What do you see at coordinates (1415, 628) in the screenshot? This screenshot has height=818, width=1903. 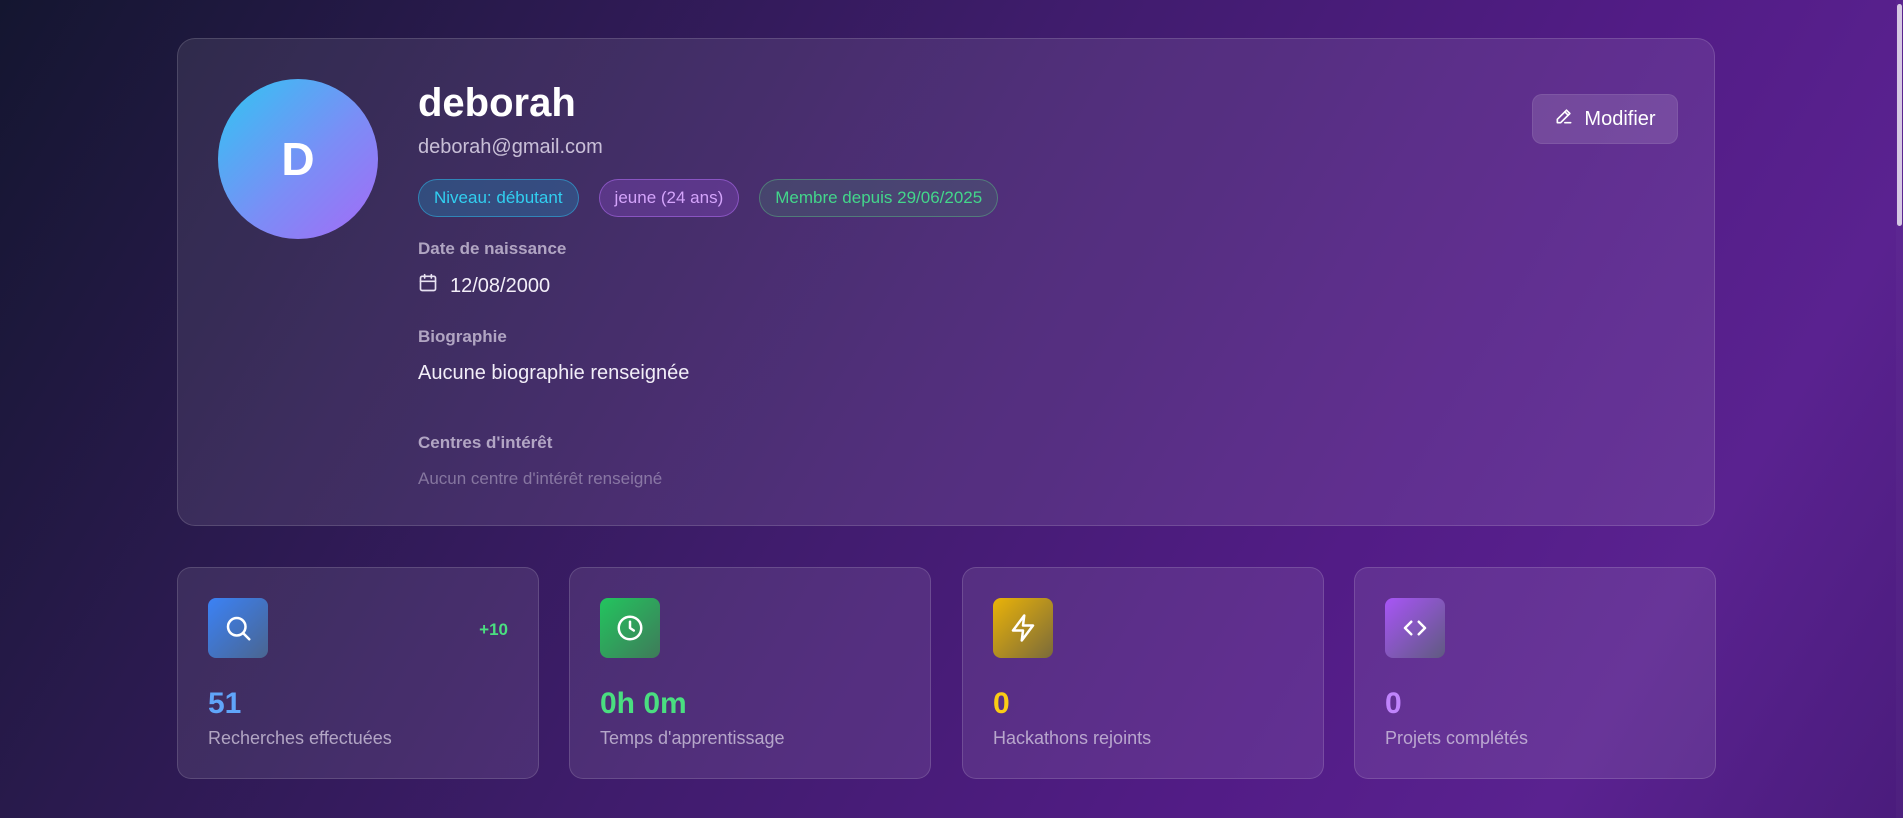 I see `code-icon` at bounding box center [1415, 628].